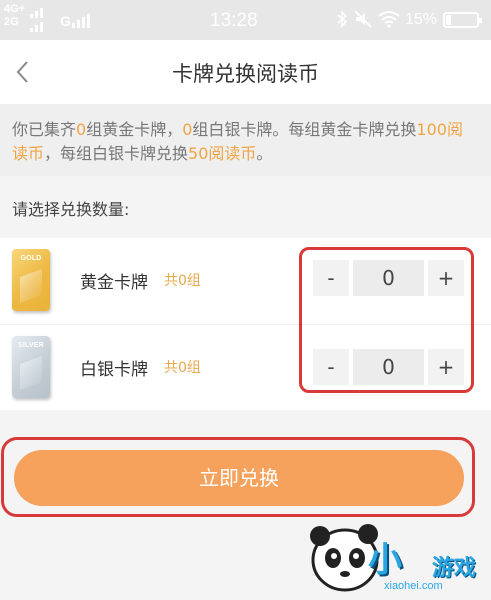 This screenshot has width=491, height=600. Describe the element at coordinates (31, 367) in the screenshot. I see `silver-card-icon: SILVER` at that location.